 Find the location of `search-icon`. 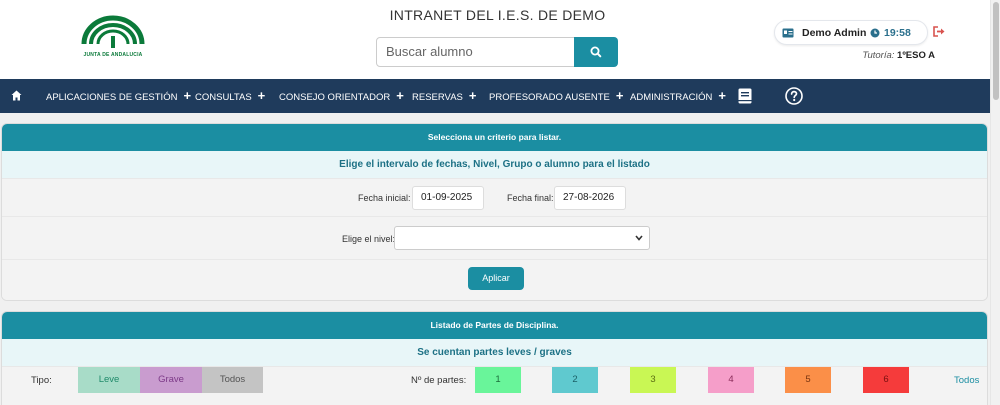

search-icon is located at coordinates (596, 52).